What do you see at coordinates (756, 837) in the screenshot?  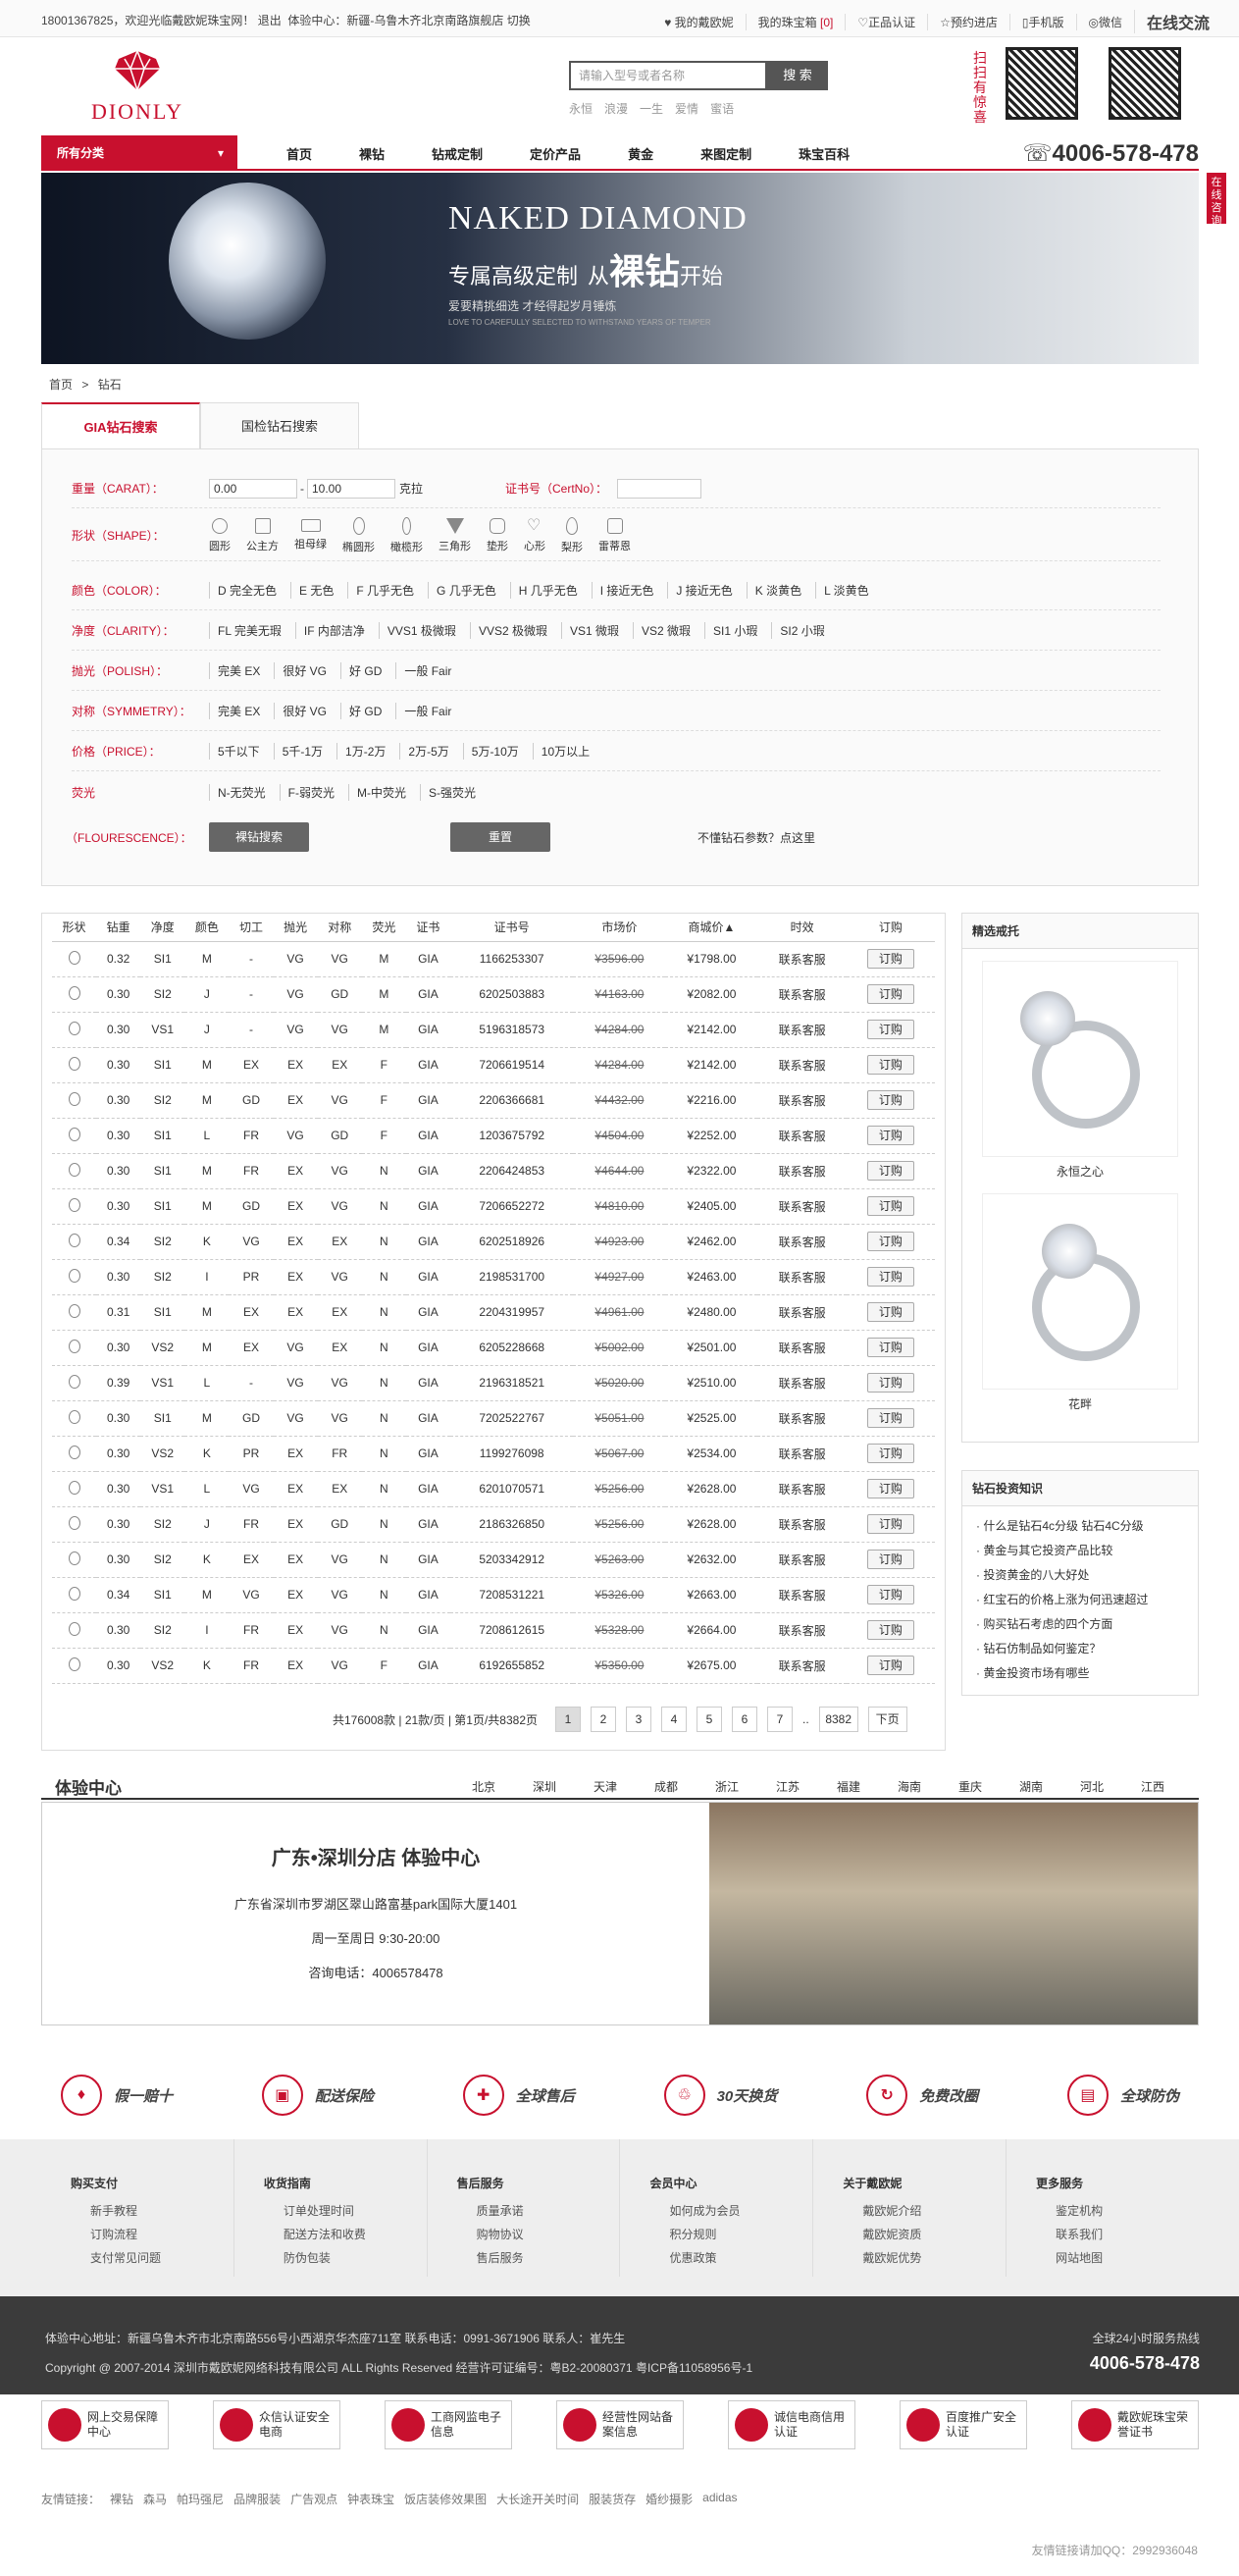 I see `help-link: 不懂钻石参数？点这里` at bounding box center [756, 837].